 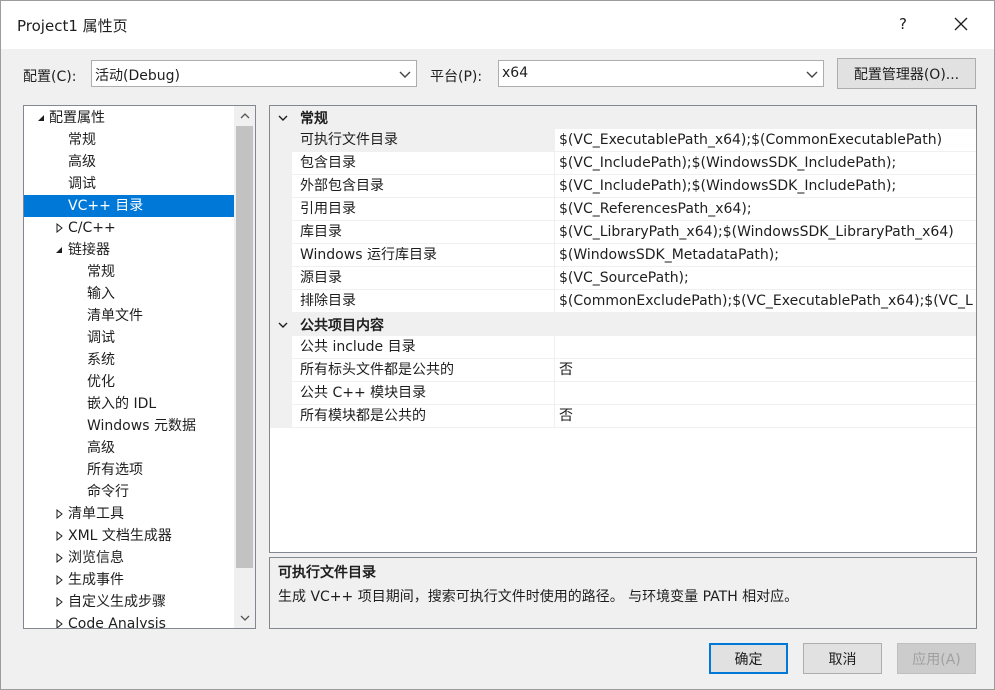 What do you see at coordinates (129, 360) in the screenshot?
I see `tree-item: 系统` at bounding box center [129, 360].